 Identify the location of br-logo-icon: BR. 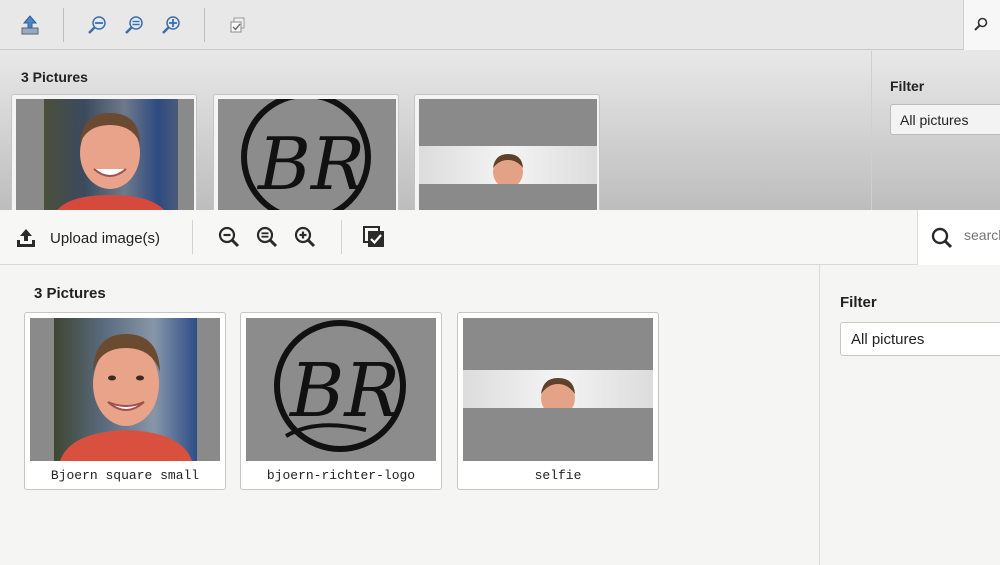
(340, 386).